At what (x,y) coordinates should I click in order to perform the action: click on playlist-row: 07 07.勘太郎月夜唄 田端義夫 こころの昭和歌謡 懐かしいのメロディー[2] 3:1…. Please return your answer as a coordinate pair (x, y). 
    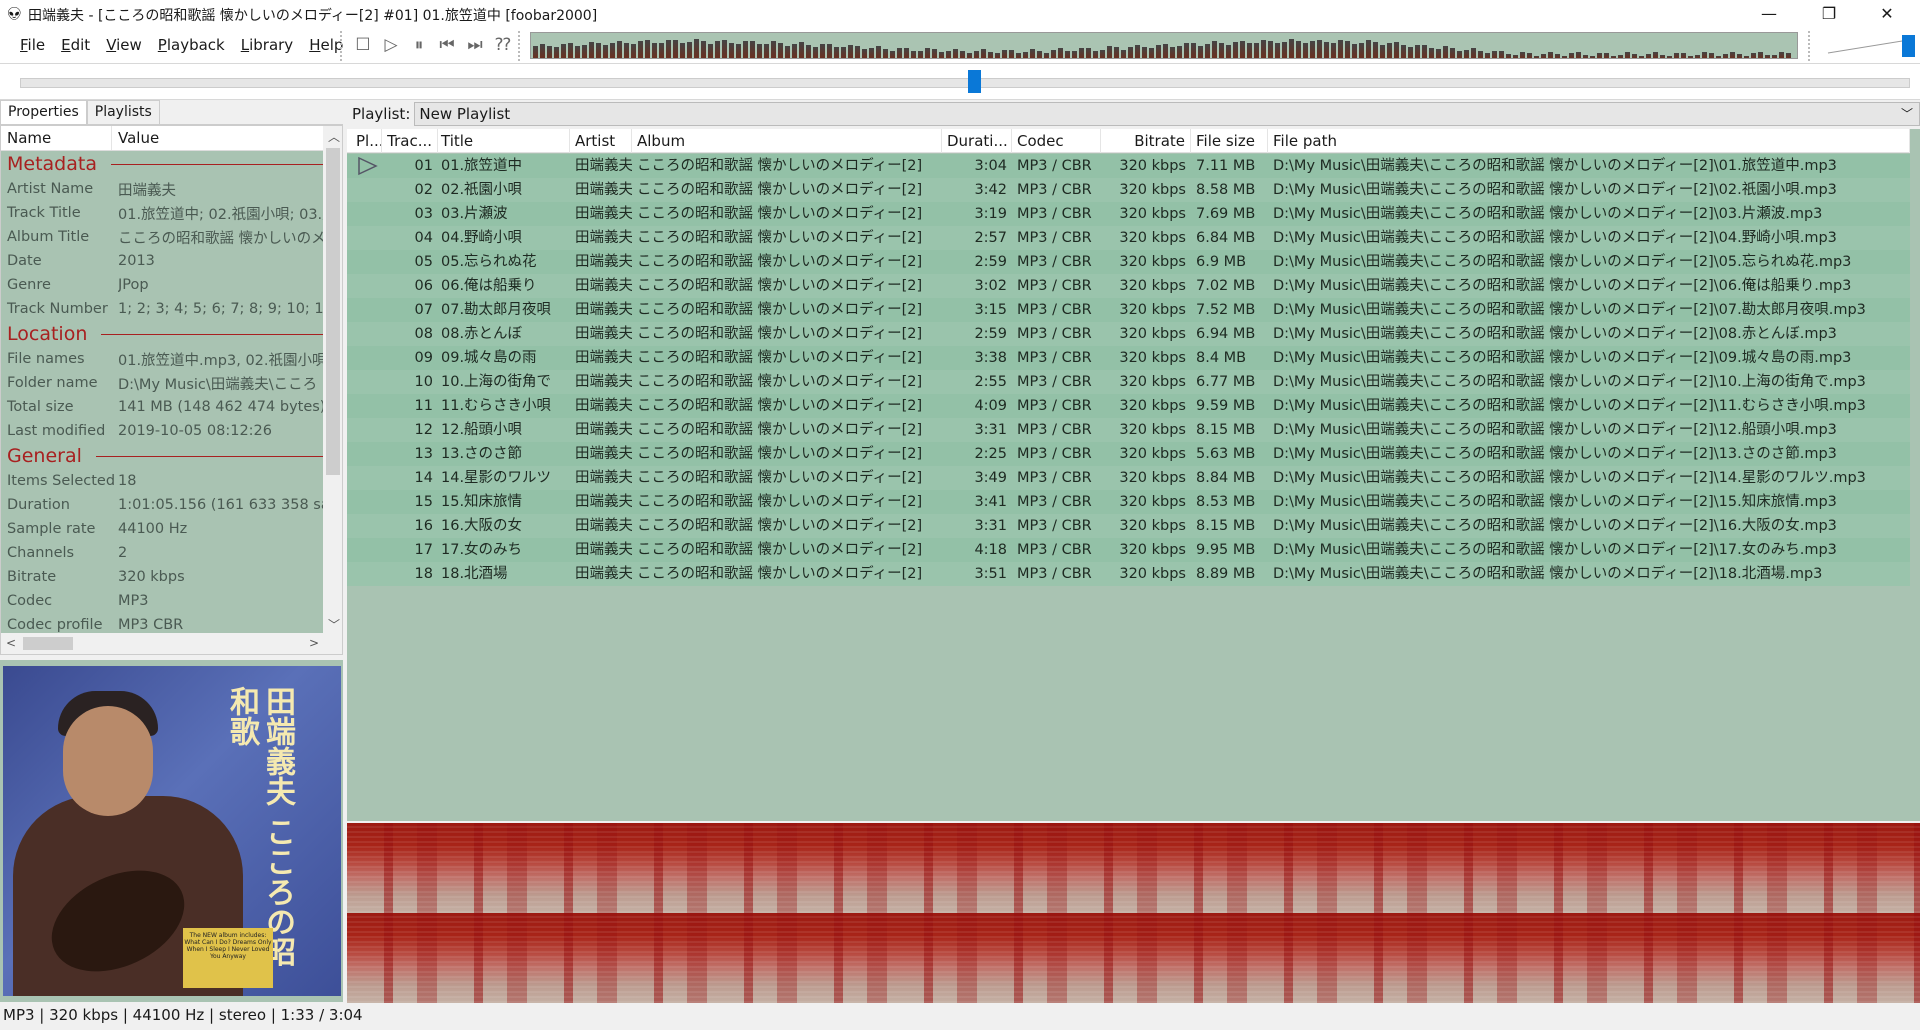
    Looking at the image, I should click on (1128, 310).